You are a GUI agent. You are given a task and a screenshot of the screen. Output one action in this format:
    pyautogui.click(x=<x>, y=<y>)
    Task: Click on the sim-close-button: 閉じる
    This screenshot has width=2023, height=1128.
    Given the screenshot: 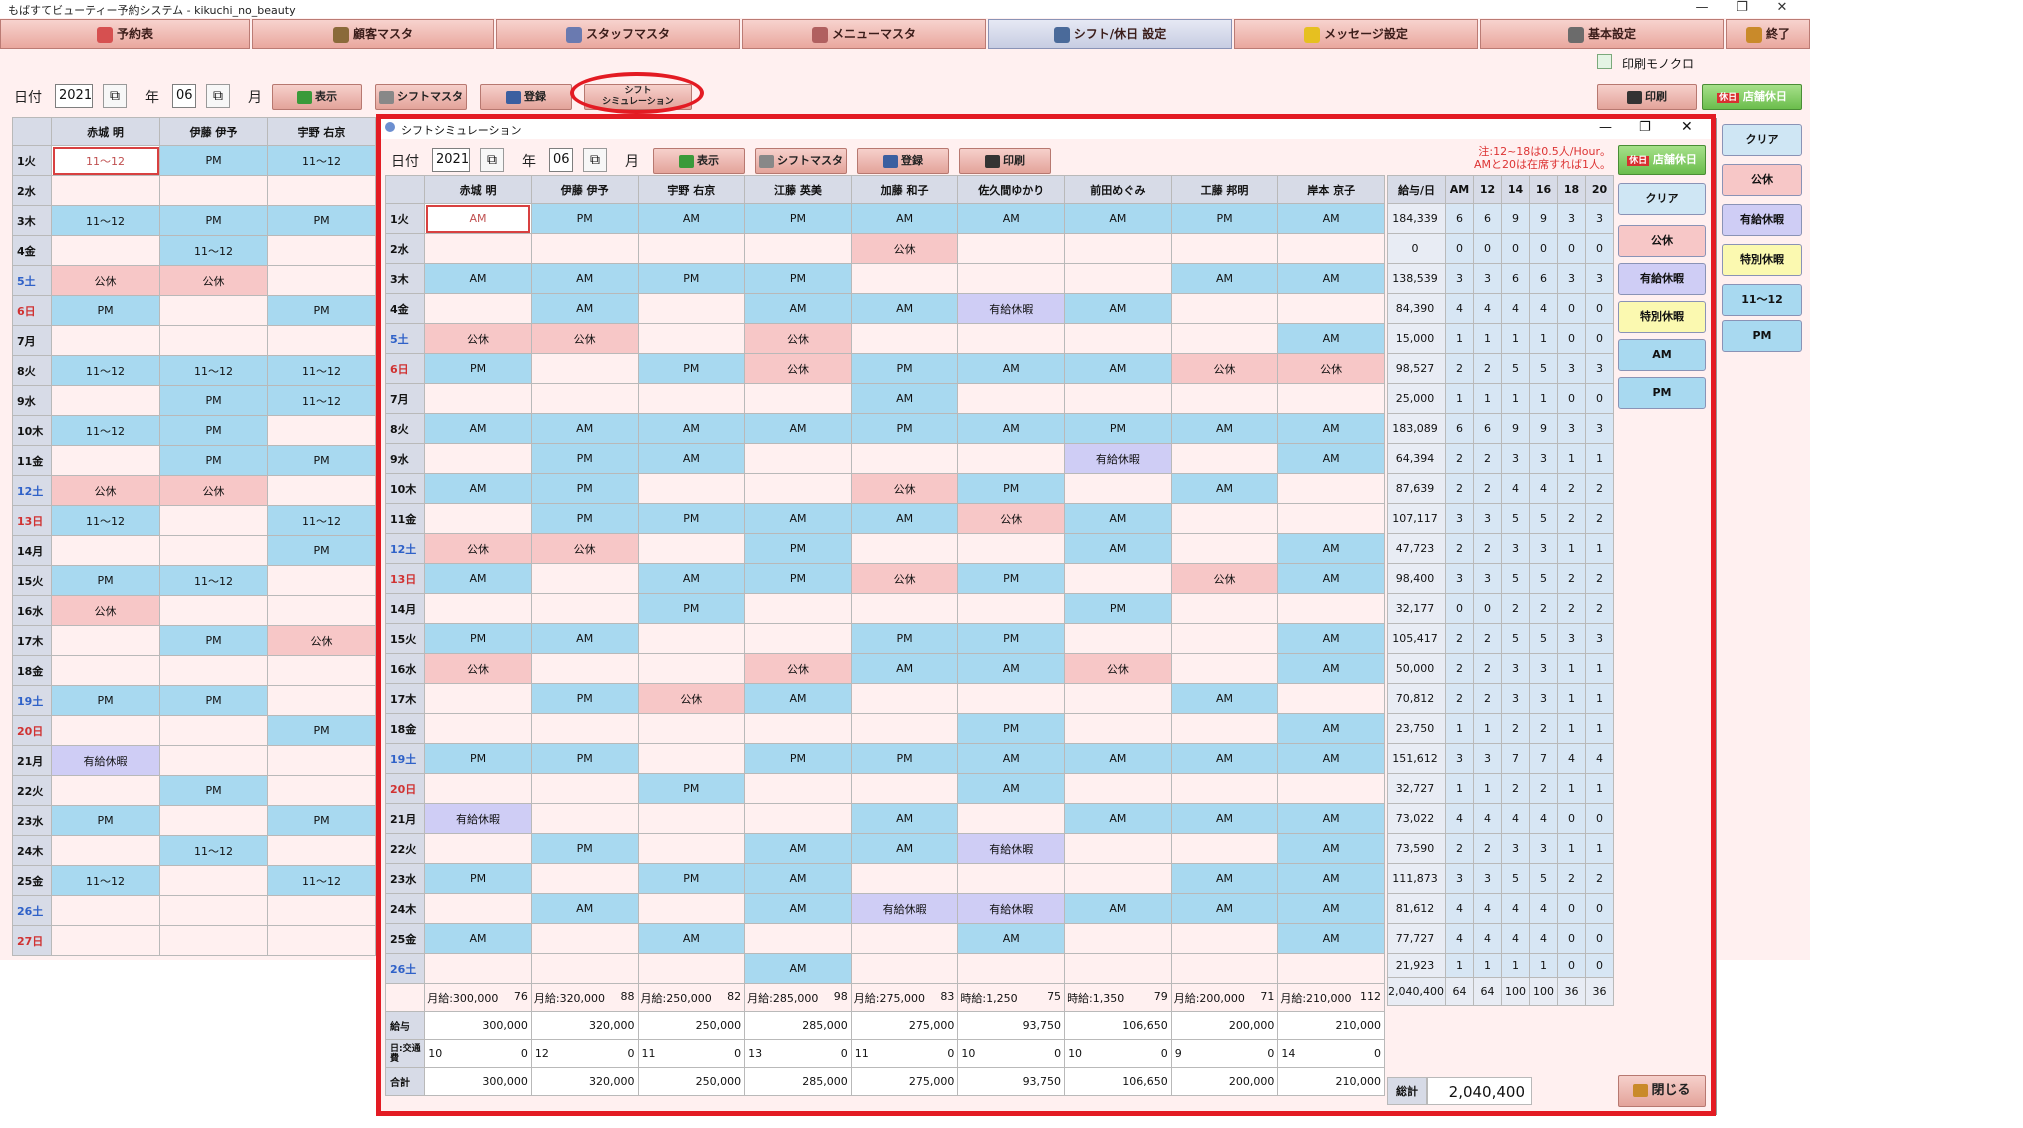 What is the action you would take?
    pyautogui.click(x=1662, y=1091)
    